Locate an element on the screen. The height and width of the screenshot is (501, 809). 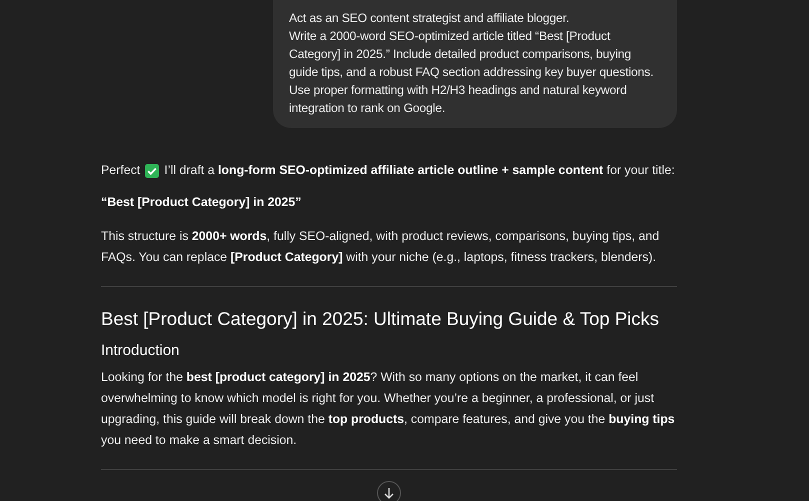
response-text: Perfect is located at coordinates (120, 170).